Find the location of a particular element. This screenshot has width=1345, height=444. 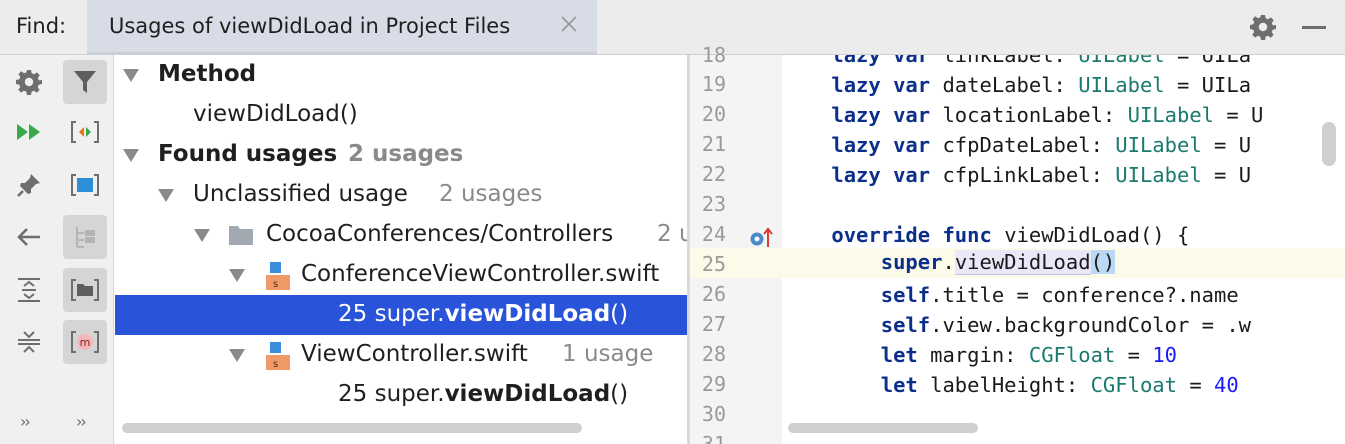

line-number: 29 is located at coordinates (713, 384).